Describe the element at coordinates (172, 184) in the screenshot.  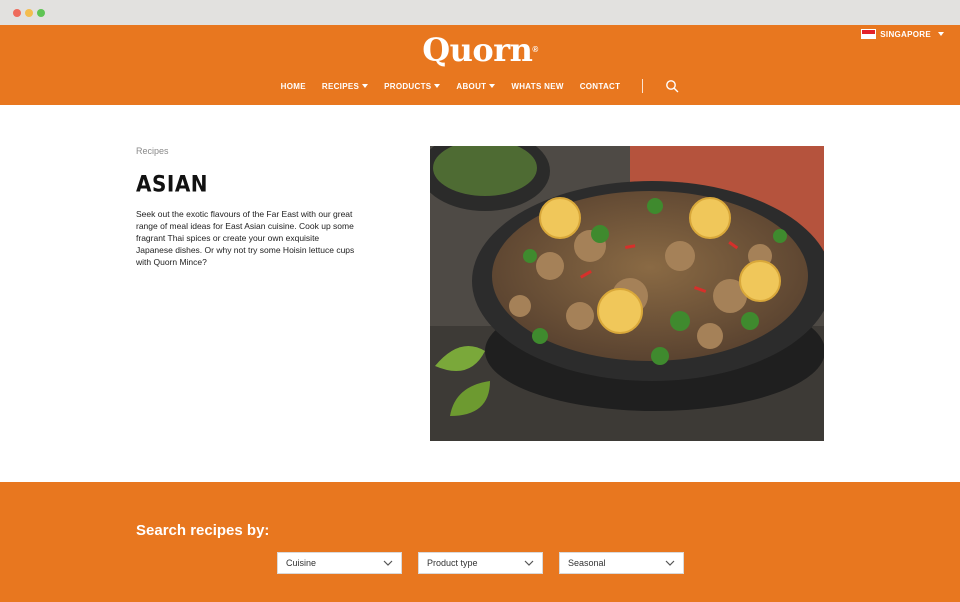
I see `page-title: ASIAN` at that location.